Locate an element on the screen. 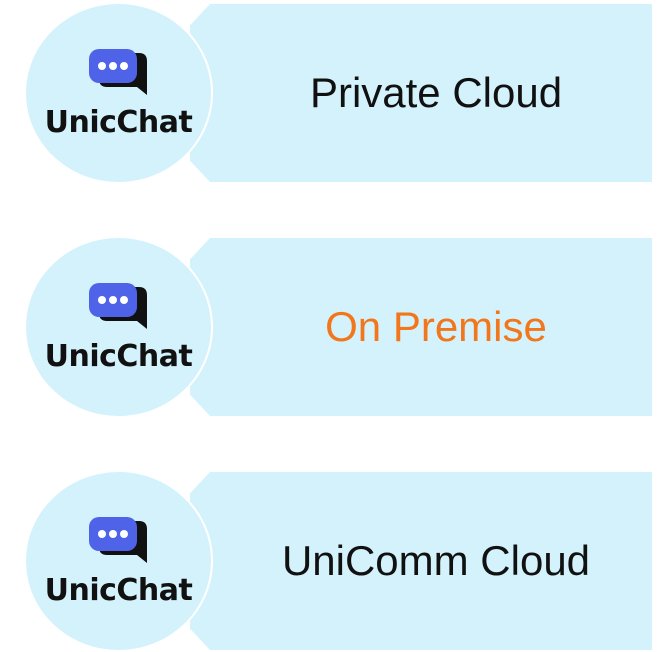 This screenshot has width=661, height=652. option-label: Private Cloud is located at coordinates (436, 92).